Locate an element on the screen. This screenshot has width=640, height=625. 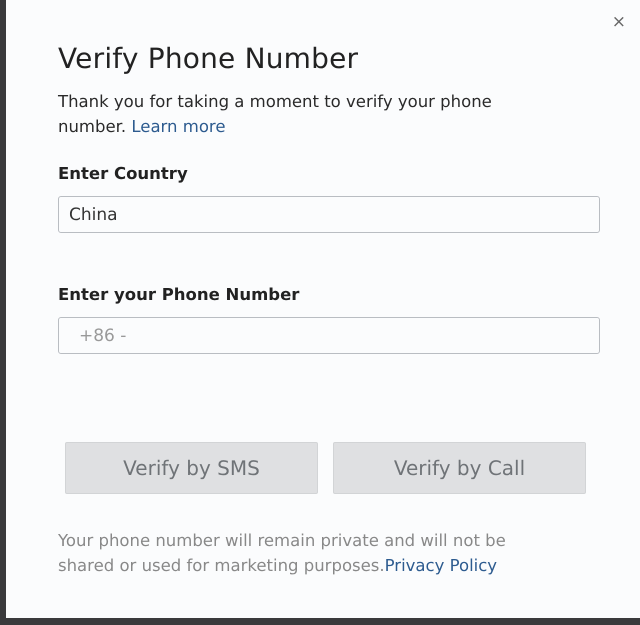
phone-field: +86 - is located at coordinates (329, 335).